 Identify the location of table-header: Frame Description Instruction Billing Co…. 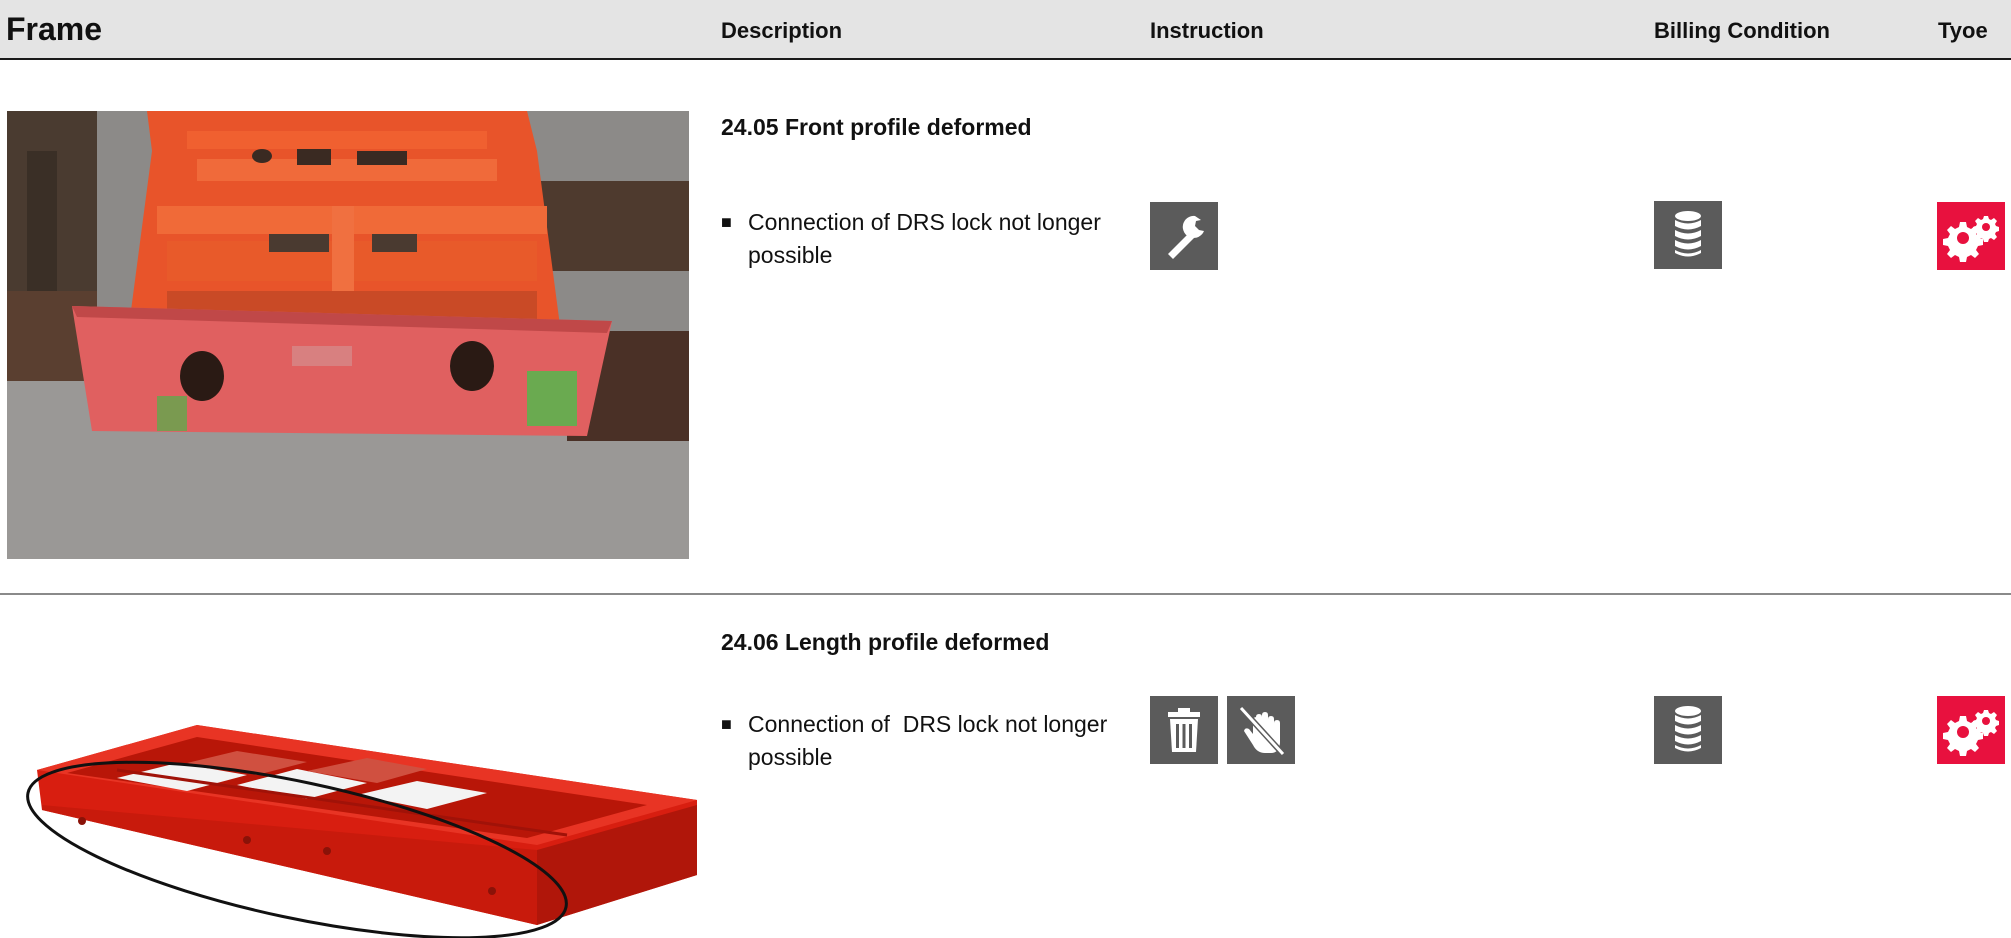
(1005, 30).